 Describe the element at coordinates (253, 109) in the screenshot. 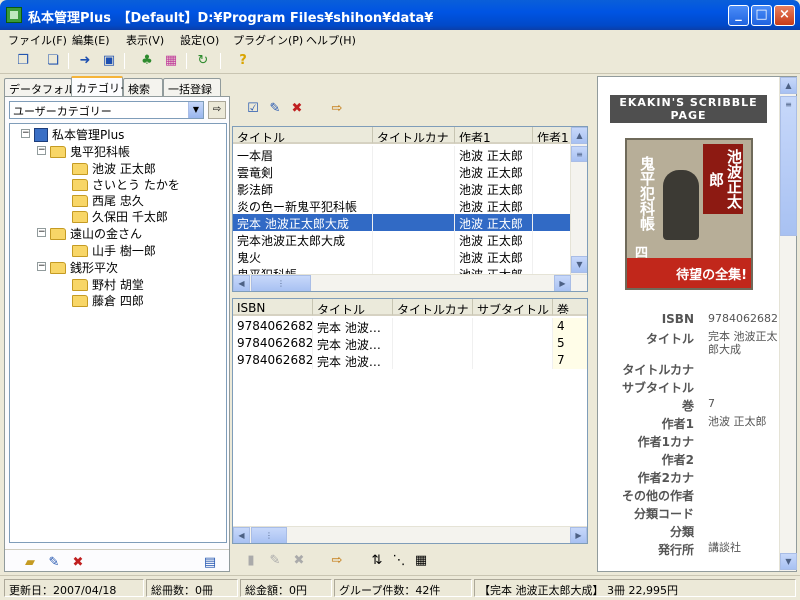

I see `check-icon: ☑` at that location.